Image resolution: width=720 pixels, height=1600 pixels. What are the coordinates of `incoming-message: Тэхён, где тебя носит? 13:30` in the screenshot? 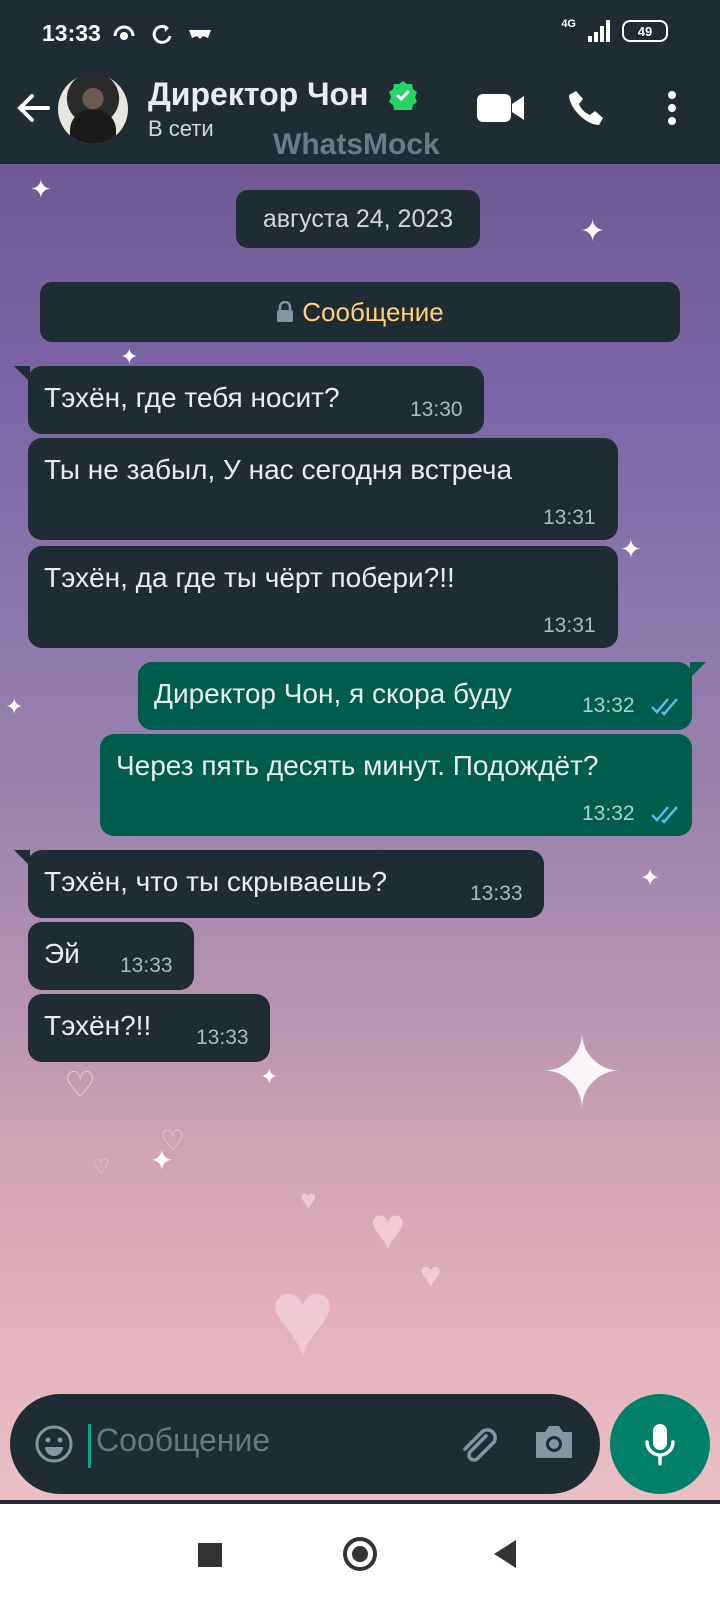 It's located at (256, 400).